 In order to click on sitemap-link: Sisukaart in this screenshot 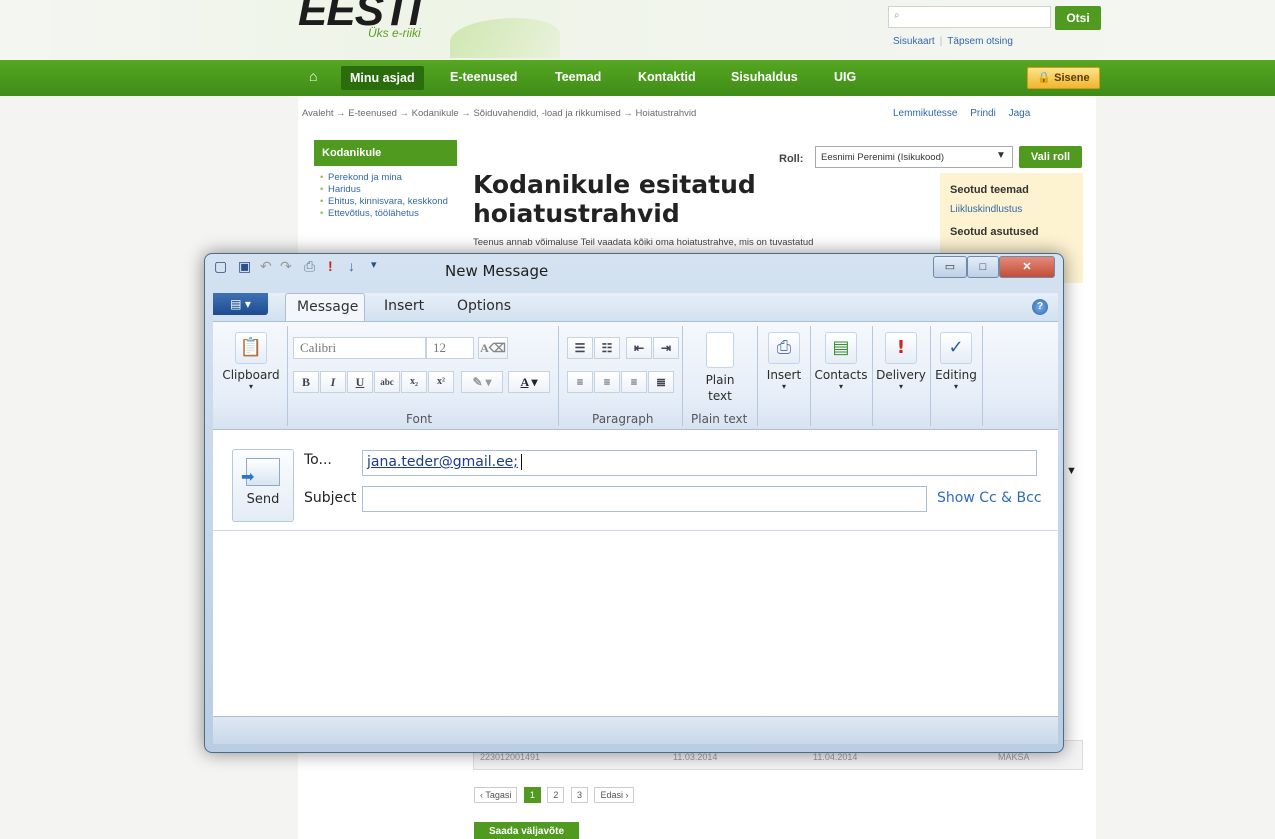, I will do `click(914, 41)`.